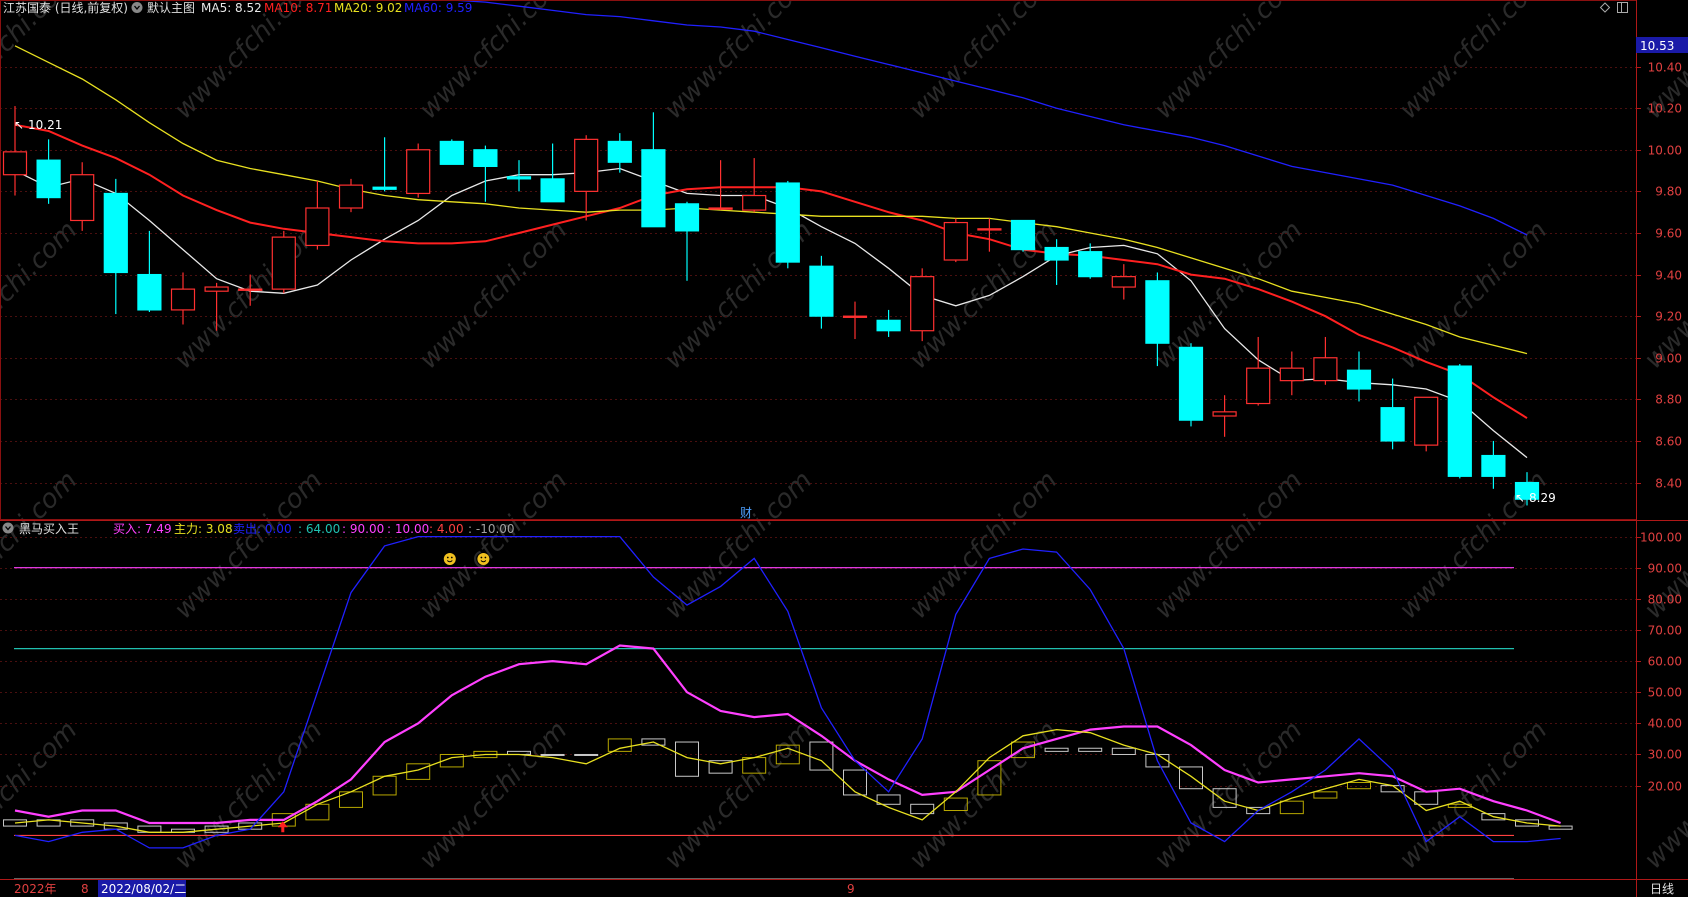 This screenshot has width=1688, height=897. Describe the element at coordinates (1665, 724) in the screenshot. I see `indicator-tick-label: 40.00` at that location.